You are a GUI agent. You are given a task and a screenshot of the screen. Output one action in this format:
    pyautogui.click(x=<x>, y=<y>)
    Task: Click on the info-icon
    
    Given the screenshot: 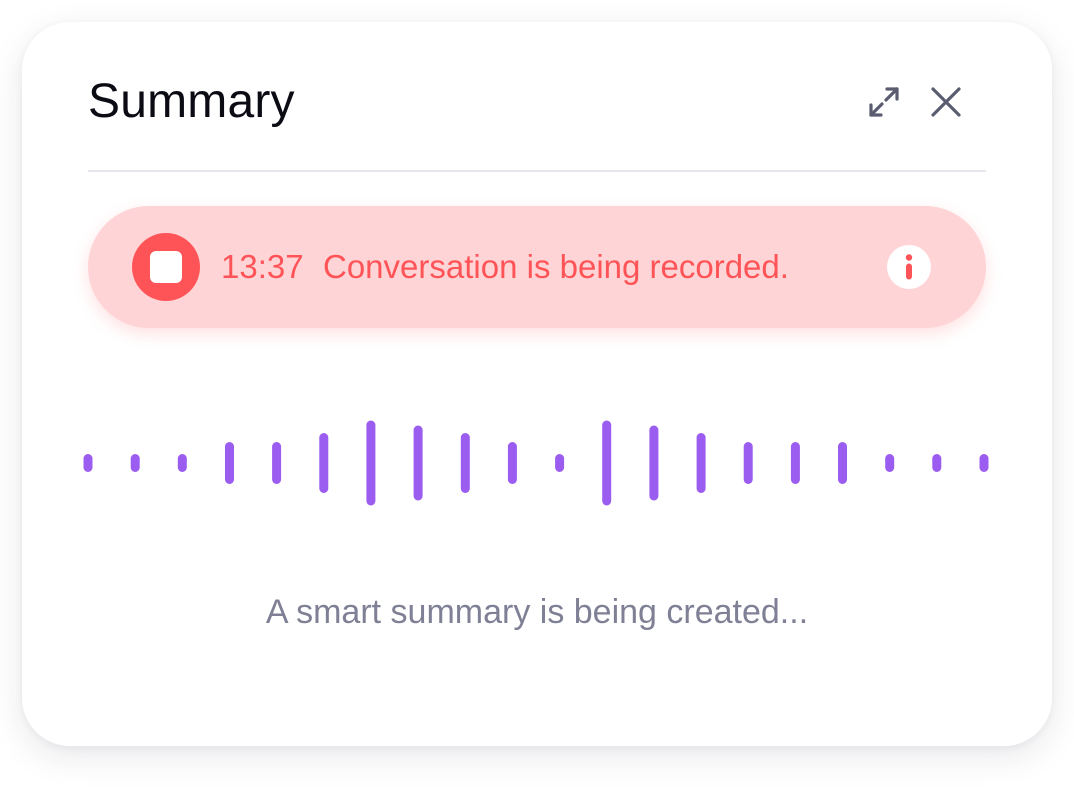 What is the action you would take?
    pyautogui.click(x=909, y=267)
    